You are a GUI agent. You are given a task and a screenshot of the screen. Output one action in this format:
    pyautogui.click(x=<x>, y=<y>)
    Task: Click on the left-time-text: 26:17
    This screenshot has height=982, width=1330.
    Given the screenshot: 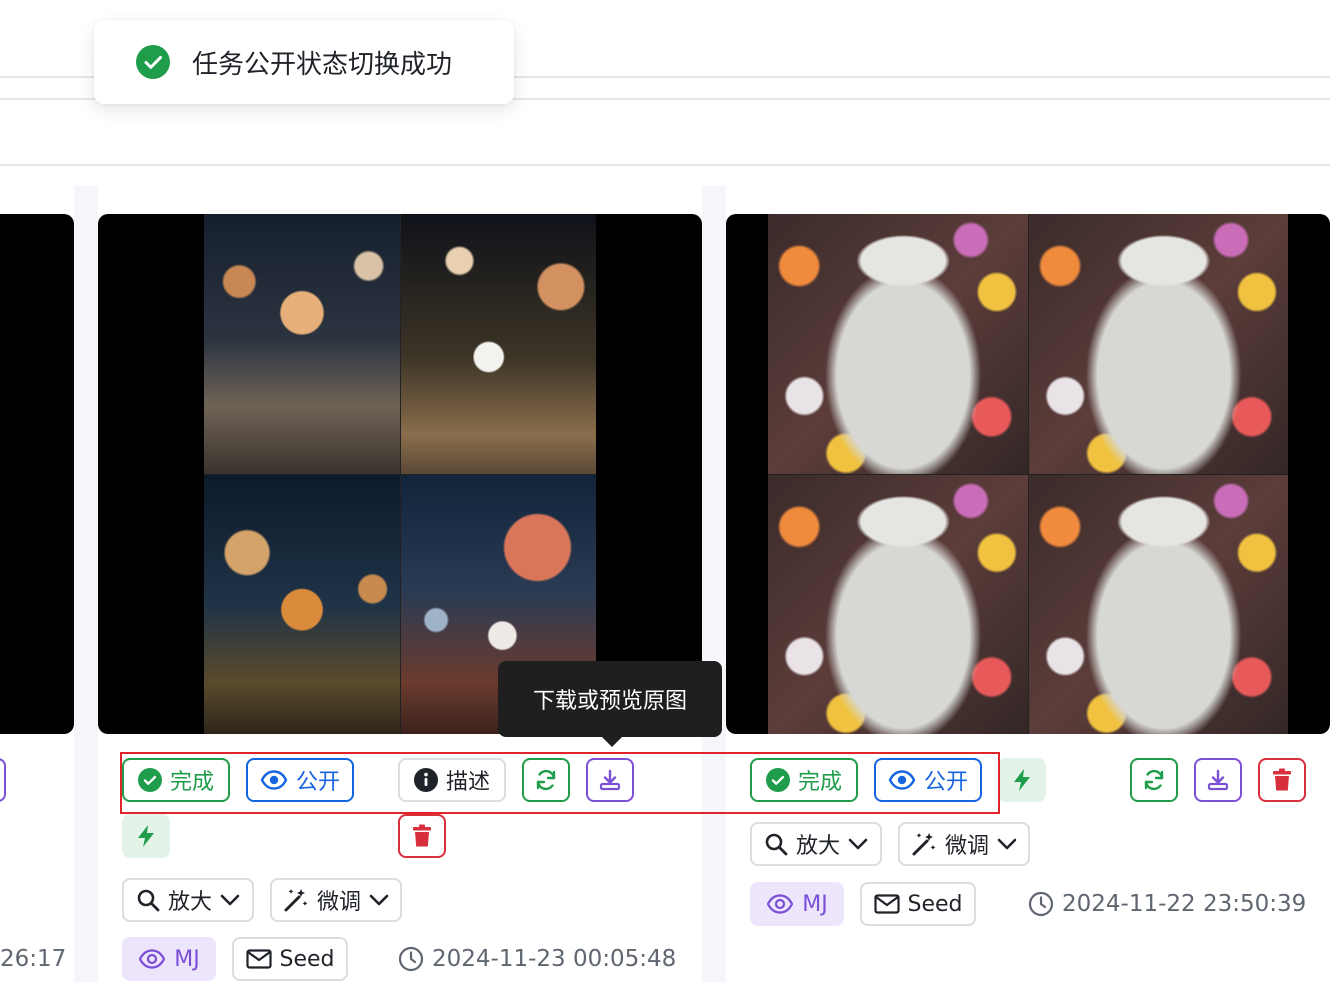 What is the action you would take?
    pyautogui.click(x=33, y=959)
    